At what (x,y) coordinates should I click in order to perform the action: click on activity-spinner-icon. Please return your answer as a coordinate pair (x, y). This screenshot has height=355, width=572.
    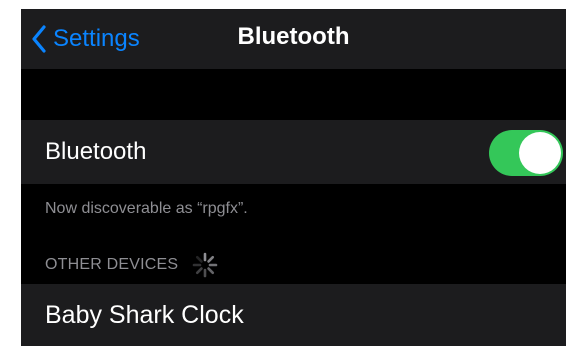
    Looking at the image, I should click on (198, 265).